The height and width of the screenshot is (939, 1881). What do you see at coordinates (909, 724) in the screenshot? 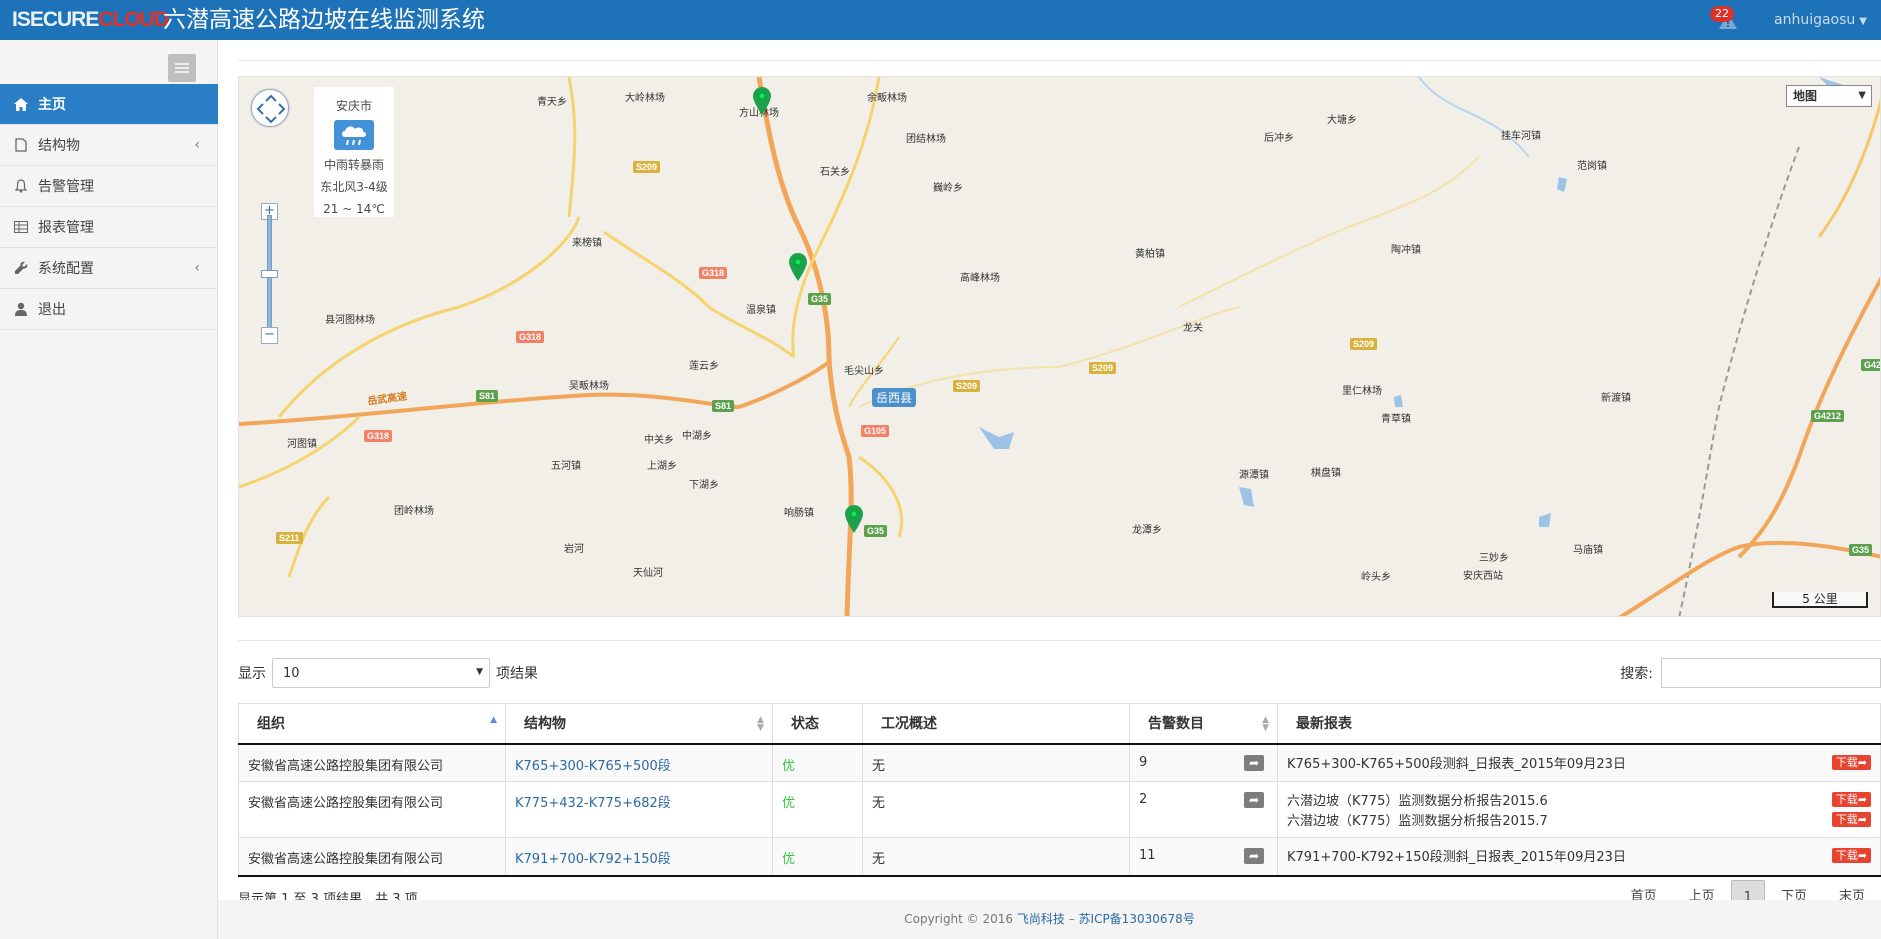
I see `header-label: 工况概述` at bounding box center [909, 724].